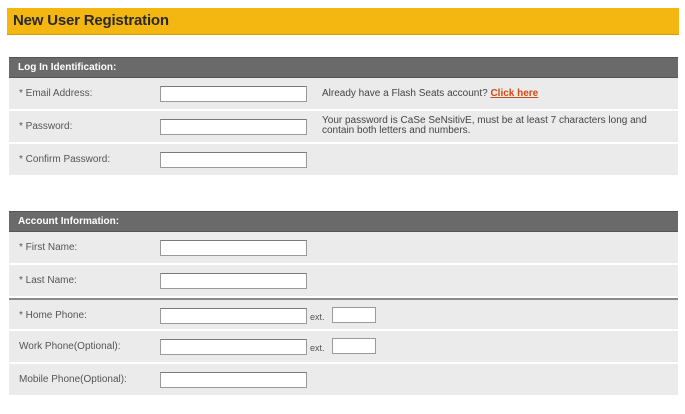 The width and height of the screenshot is (685, 414). What do you see at coordinates (233, 94) in the screenshot?
I see `email-field` at bounding box center [233, 94].